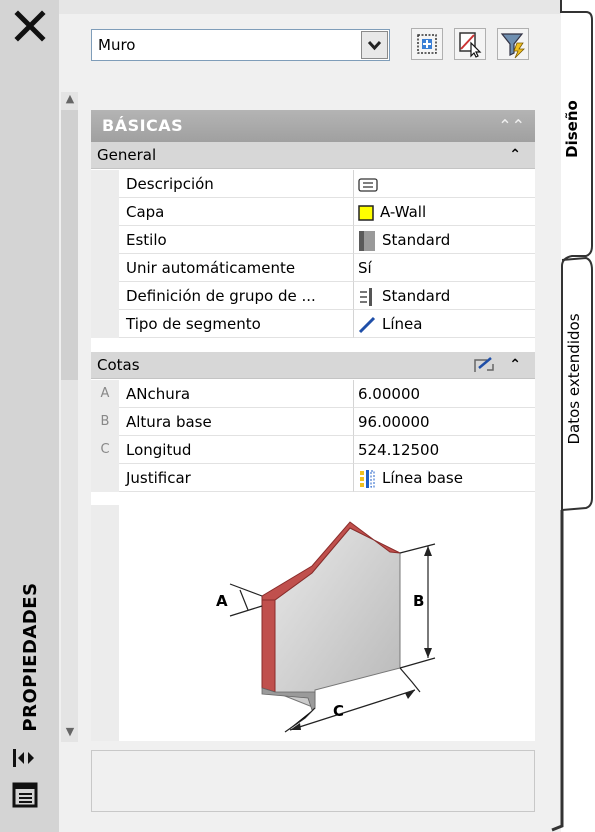 The height and width of the screenshot is (832, 595). Describe the element at coordinates (444, 184) in the screenshot. I see `property-value` at that location.